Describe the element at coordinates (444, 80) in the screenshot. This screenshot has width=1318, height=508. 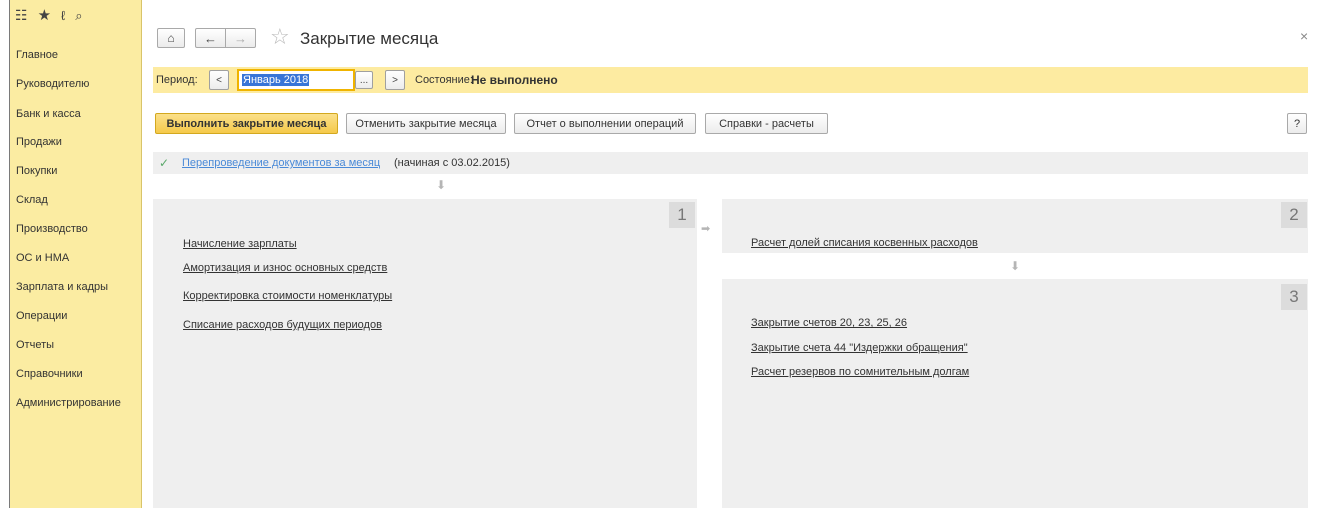
I see `state-label: Состояние:` at that location.